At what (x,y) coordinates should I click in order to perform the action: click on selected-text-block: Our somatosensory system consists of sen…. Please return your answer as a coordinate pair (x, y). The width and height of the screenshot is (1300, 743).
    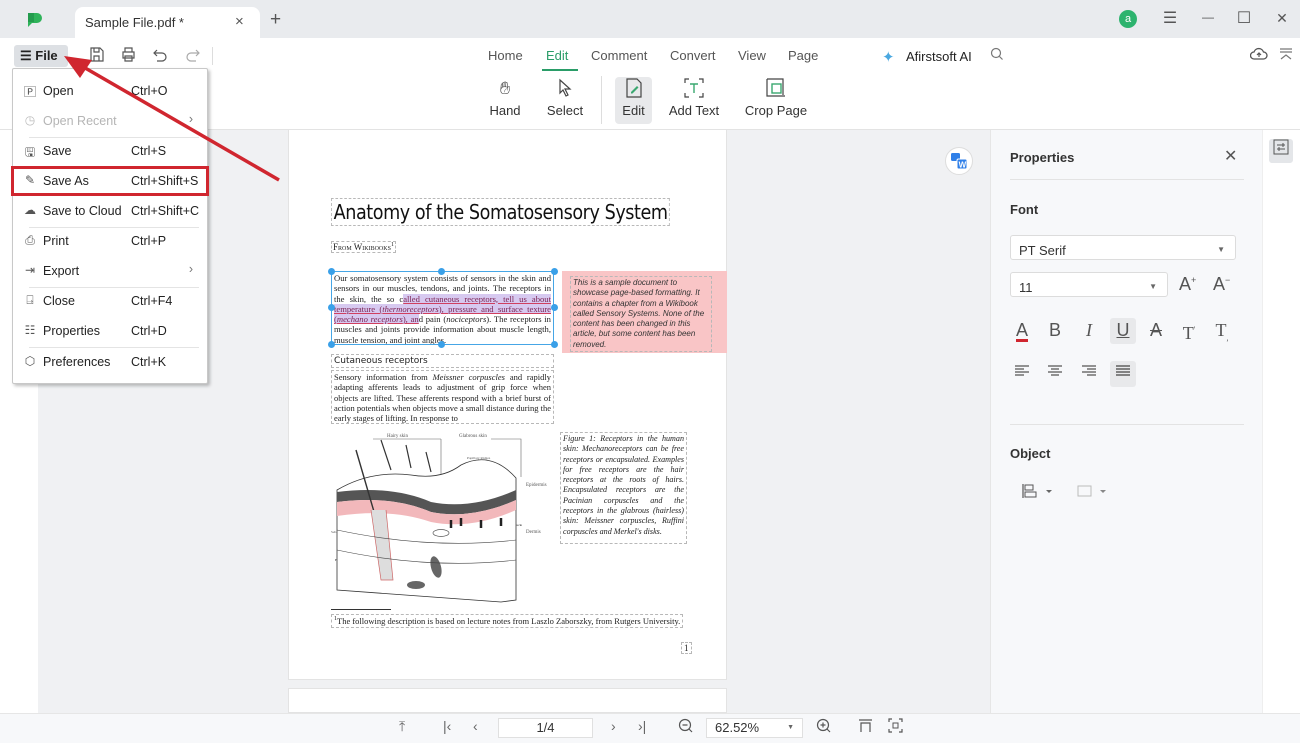
    Looking at the image, I should click on (442, 308).